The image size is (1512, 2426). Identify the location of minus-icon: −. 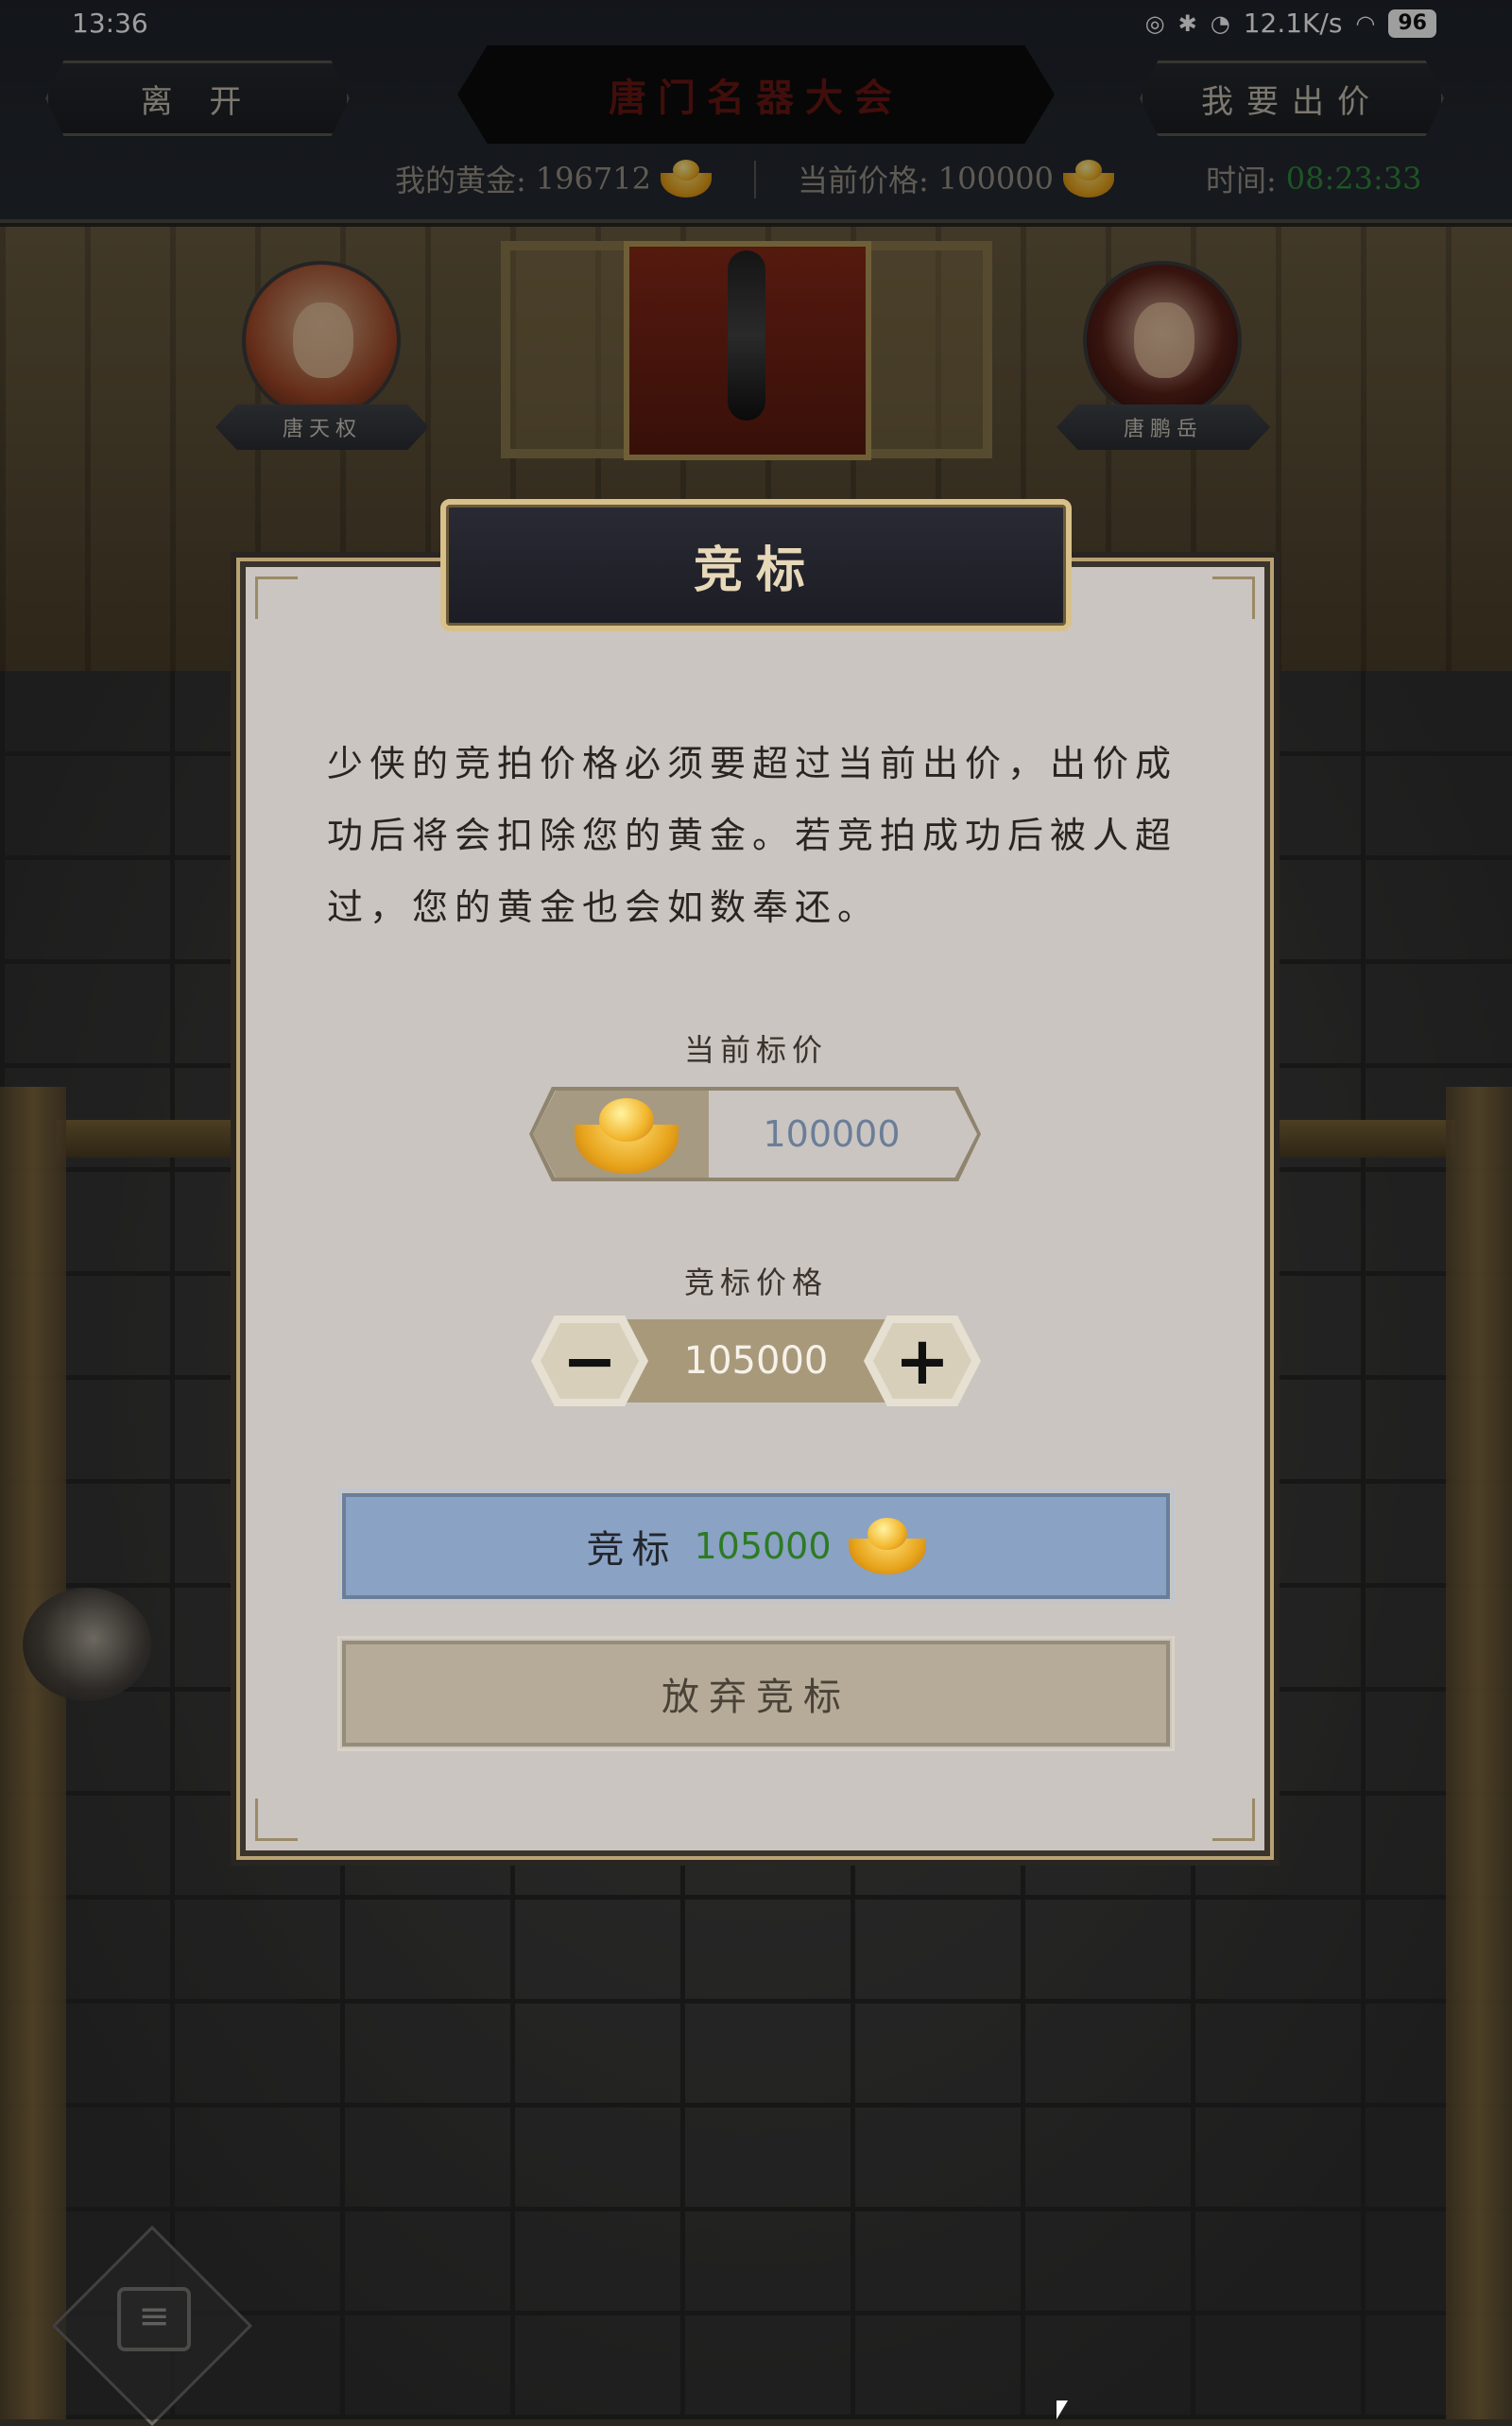
(589, 1361).